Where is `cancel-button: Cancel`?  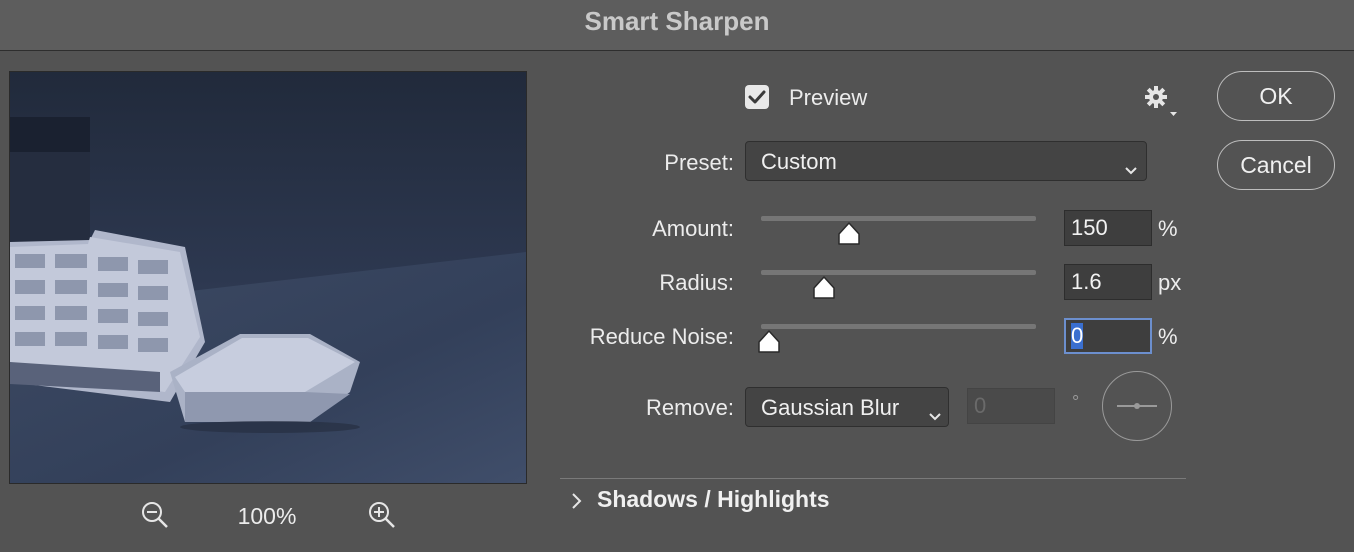 cancel-button: Cancel is located at coordinates (1276, 165).